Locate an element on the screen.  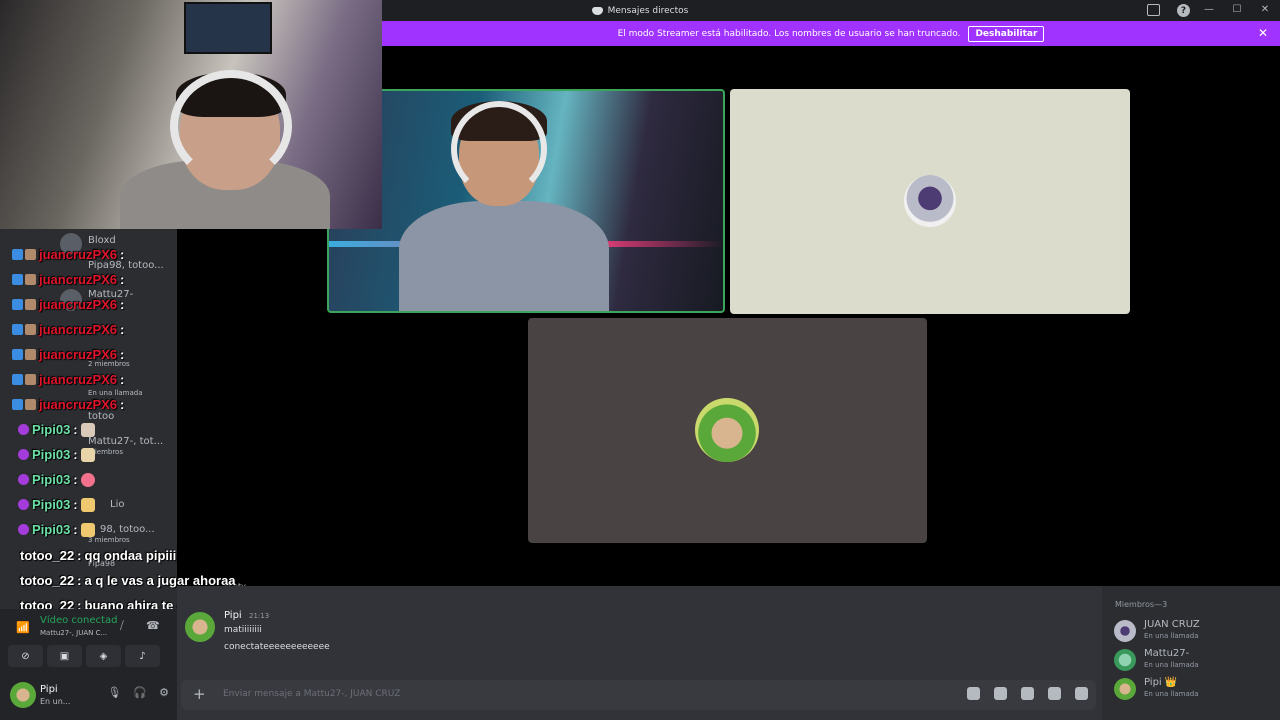
inbox-icon is located at coordinates (1153, 10).